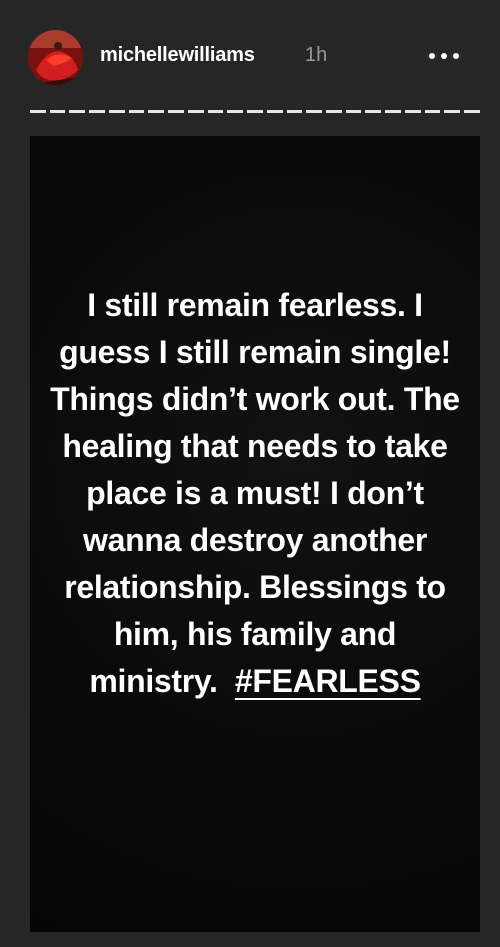  What do you see at coordinates (177, 55) in the screenshot?
I see `username: michellewilliams` at bounding box center [177, 55].